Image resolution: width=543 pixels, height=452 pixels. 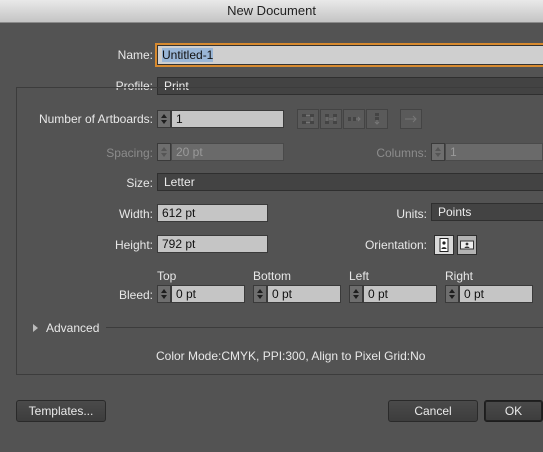 What do you see at coordinates (188, 55) in the screenshot?
I see `name-value: Untitled-1` at bounding box center [188, 55].